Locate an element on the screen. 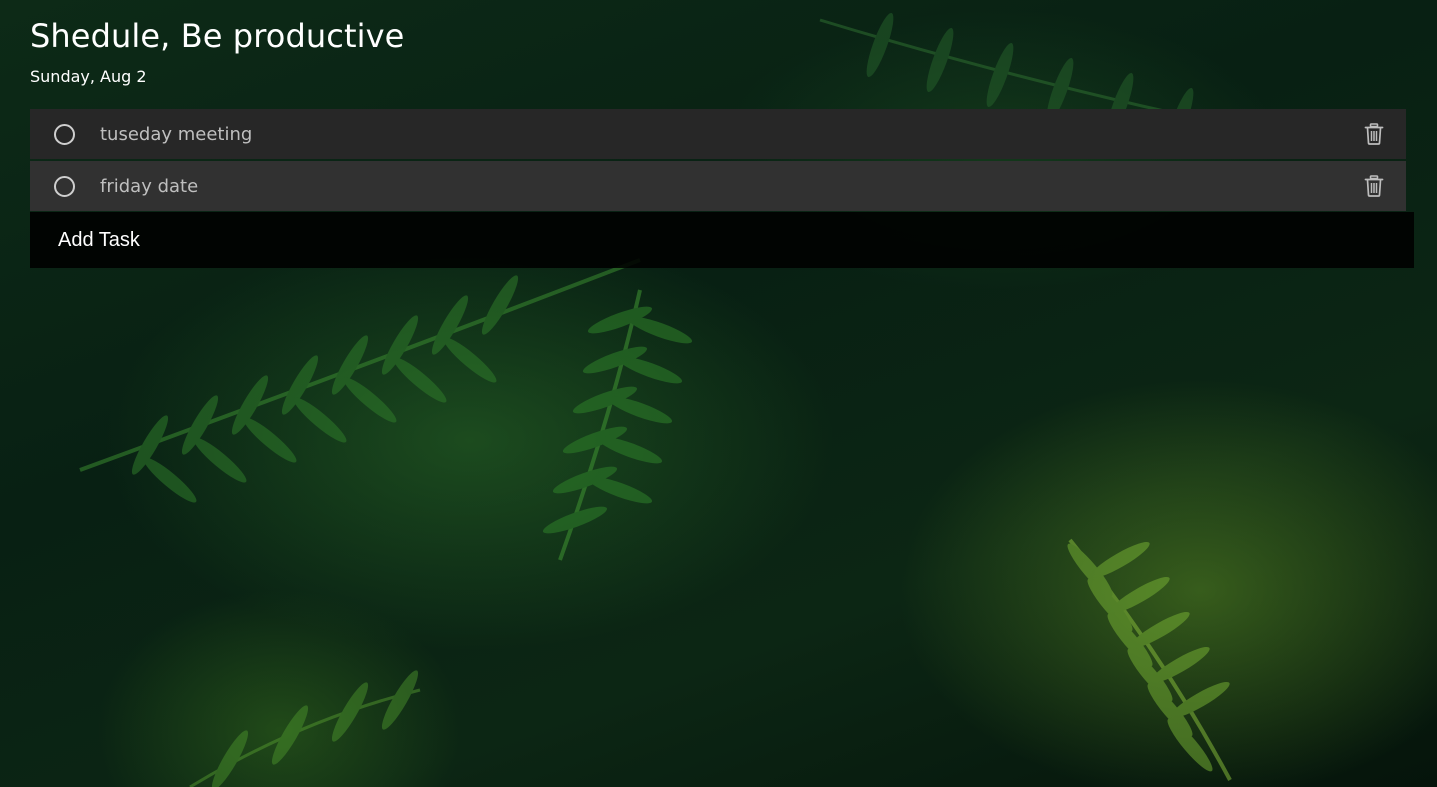  task-item: friday date is located at coordinates (718, 186).